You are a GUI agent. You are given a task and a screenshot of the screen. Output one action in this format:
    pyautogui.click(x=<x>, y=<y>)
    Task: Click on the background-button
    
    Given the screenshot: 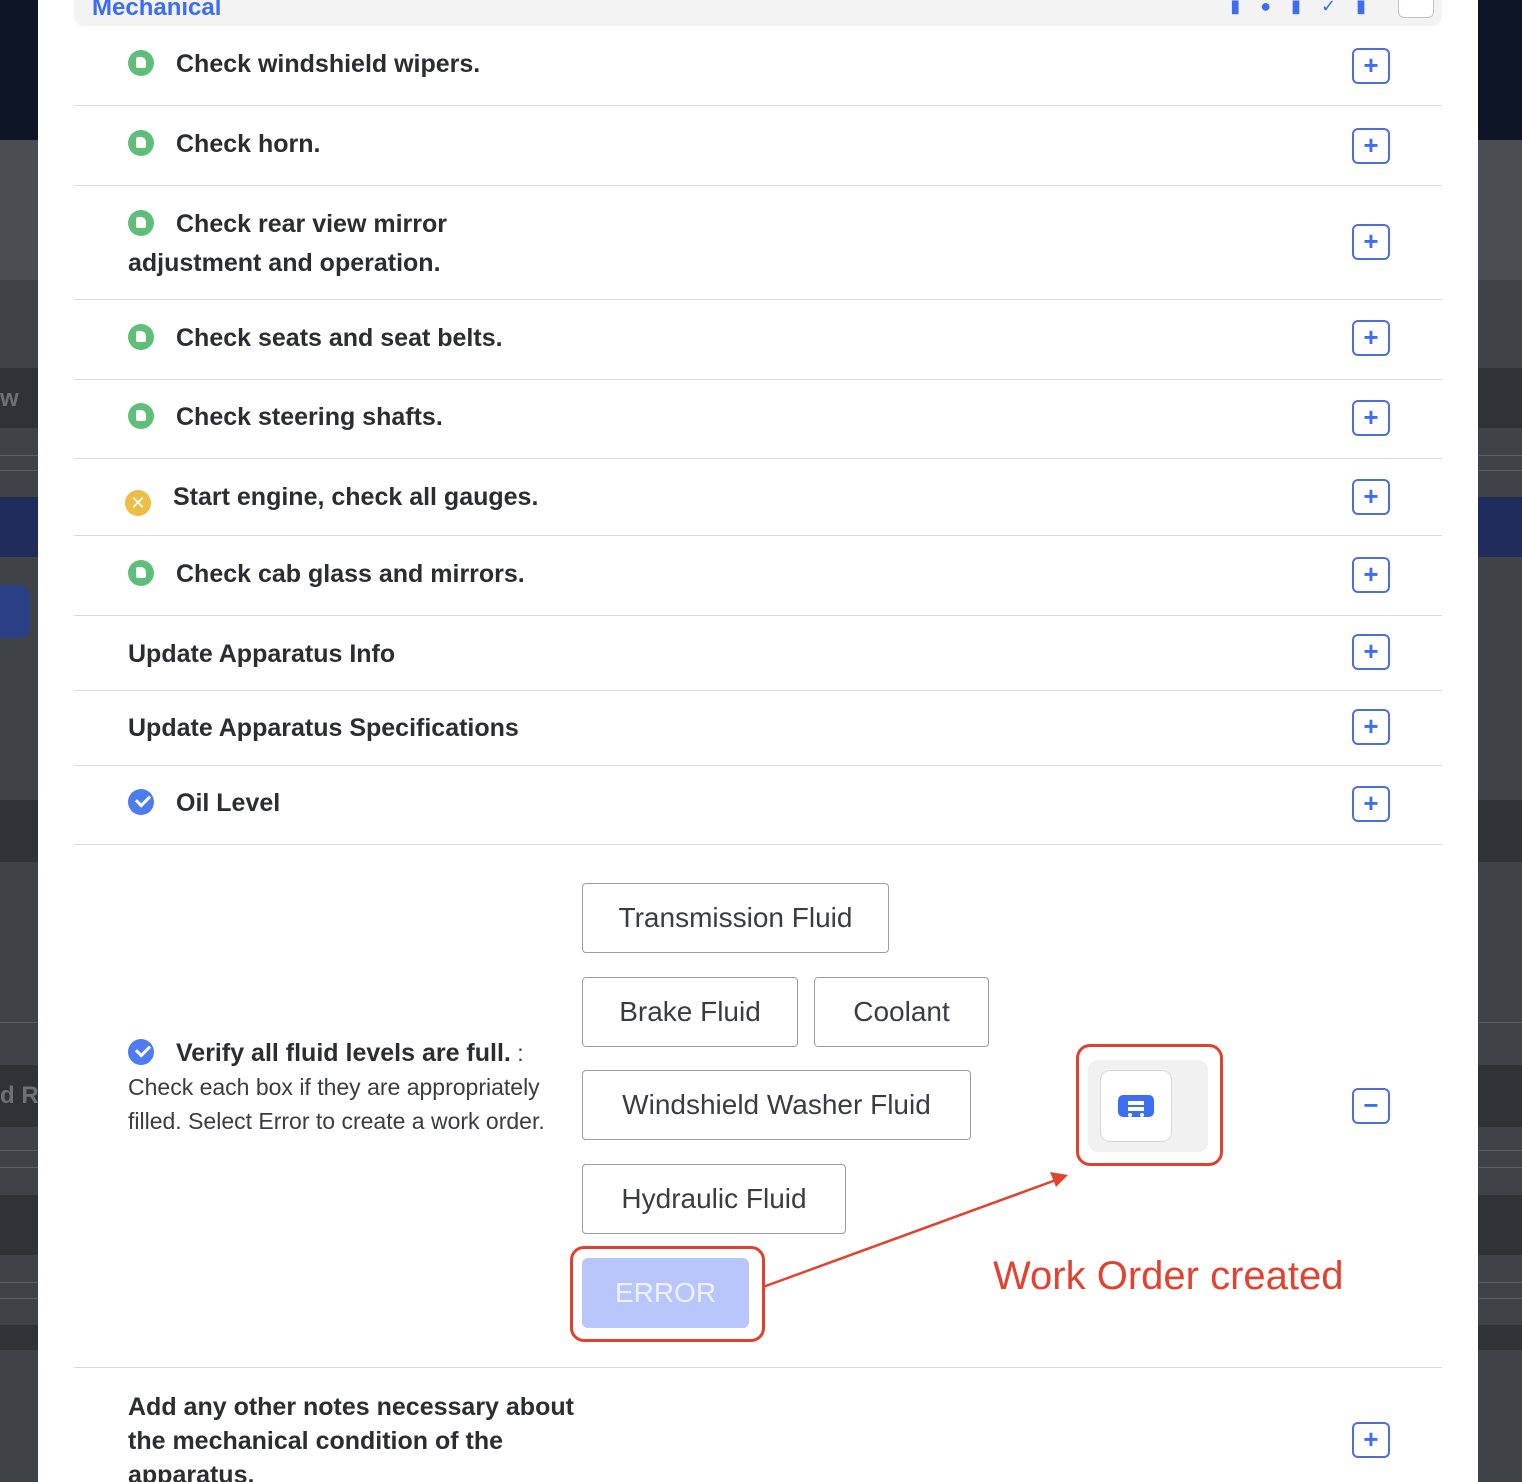 What is the action you would take?
    pyautogui.click(x=15, y=611)
    